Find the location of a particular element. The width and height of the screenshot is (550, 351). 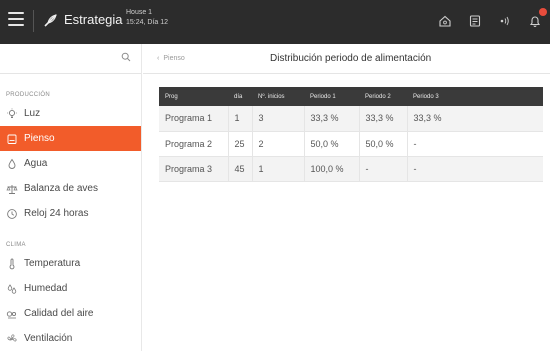

bell-icon is located at coordinates (536, 19).